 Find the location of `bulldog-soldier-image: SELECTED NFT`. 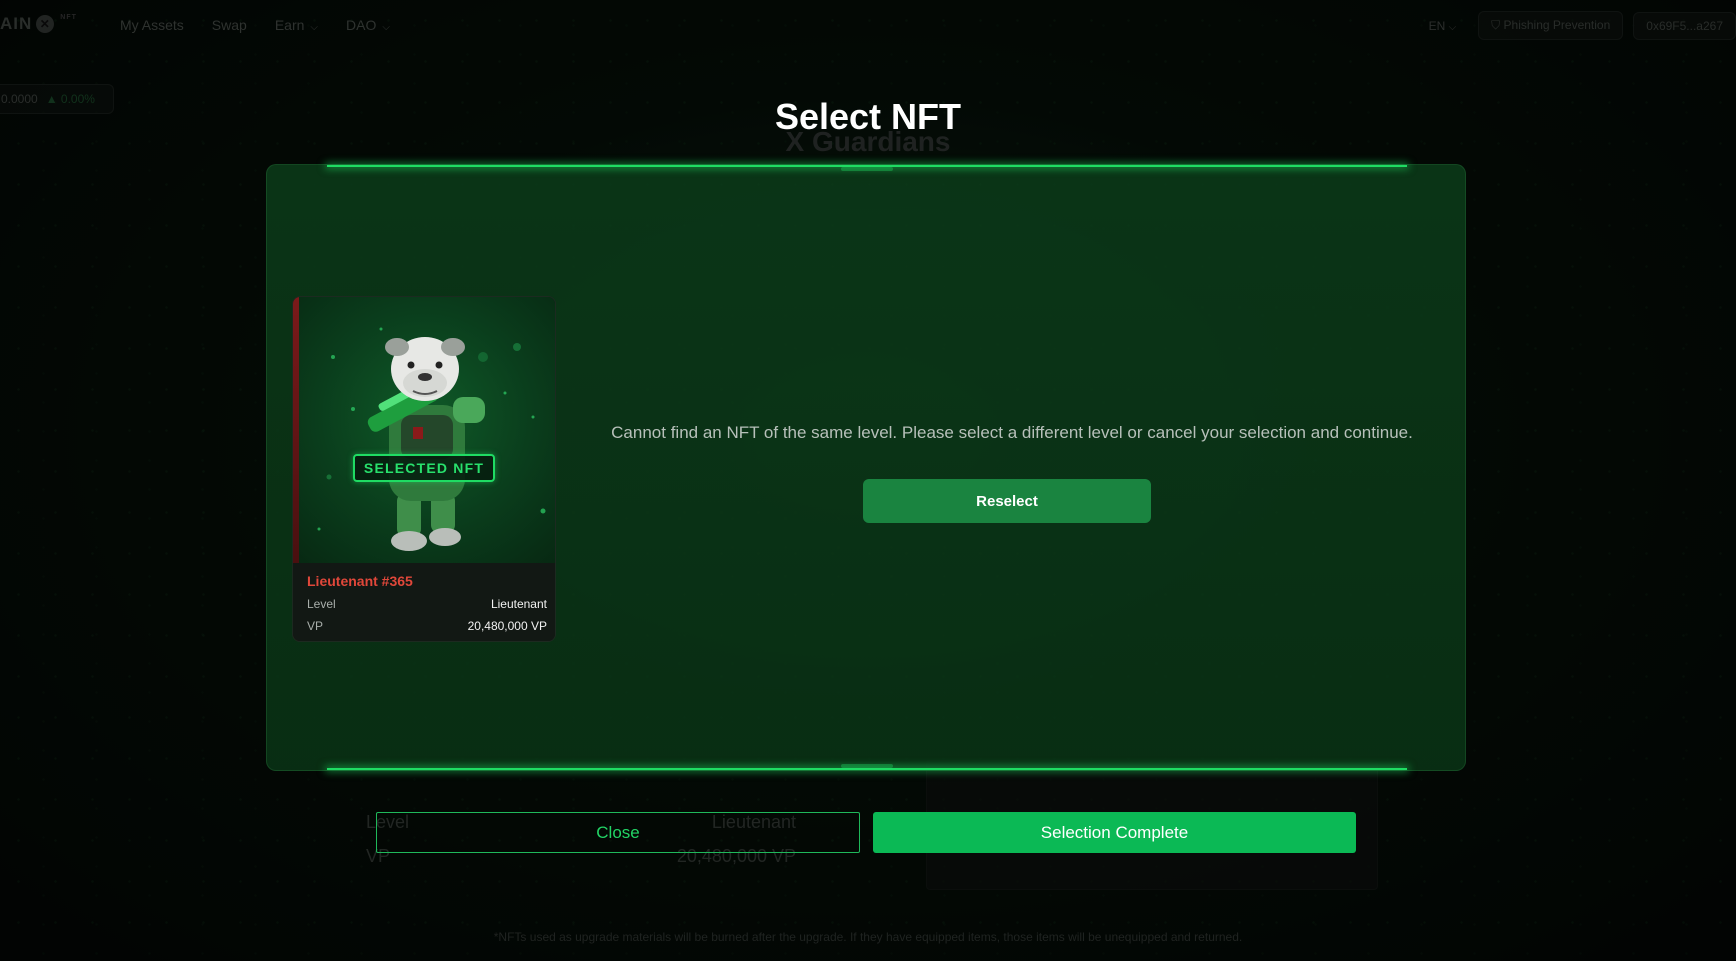

bulldog-soldier-image: SELECTED NFT is located at coordinates (424, 430).